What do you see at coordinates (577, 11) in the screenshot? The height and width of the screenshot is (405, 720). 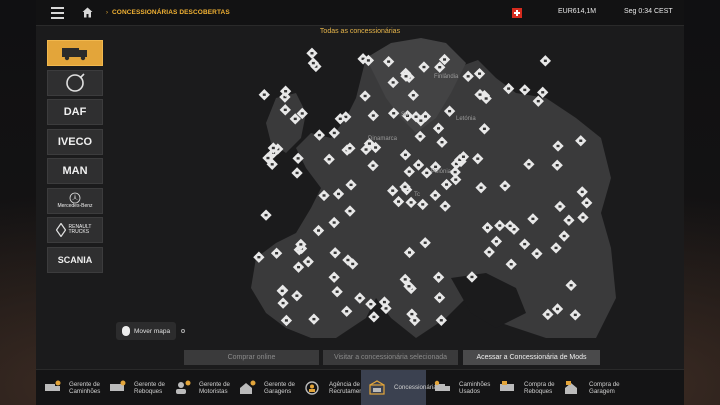 I see `money-display: EUR614,1M` at bounding box center [577, 11].